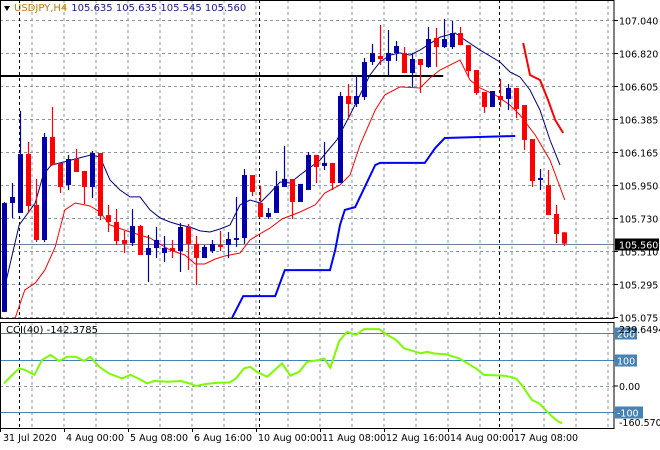 The width and height of the screenshot is (660, 450). What do you see at coordinates (223, 438) in the screenshot?
I see `time-label: 6 Aug 16:00` at bounding box center [223, 438].